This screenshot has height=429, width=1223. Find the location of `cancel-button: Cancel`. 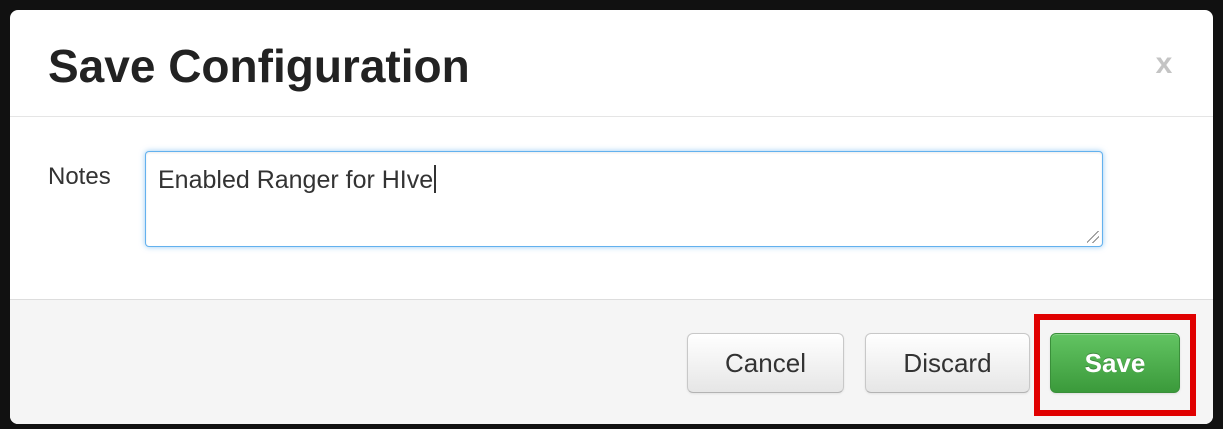

cancel-button: Cancel is located at coordinates (765, 363).